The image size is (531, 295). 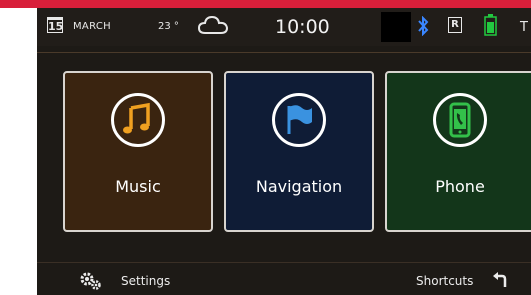 I want to click on month-label: MARCH, so click(x=92, y=26).